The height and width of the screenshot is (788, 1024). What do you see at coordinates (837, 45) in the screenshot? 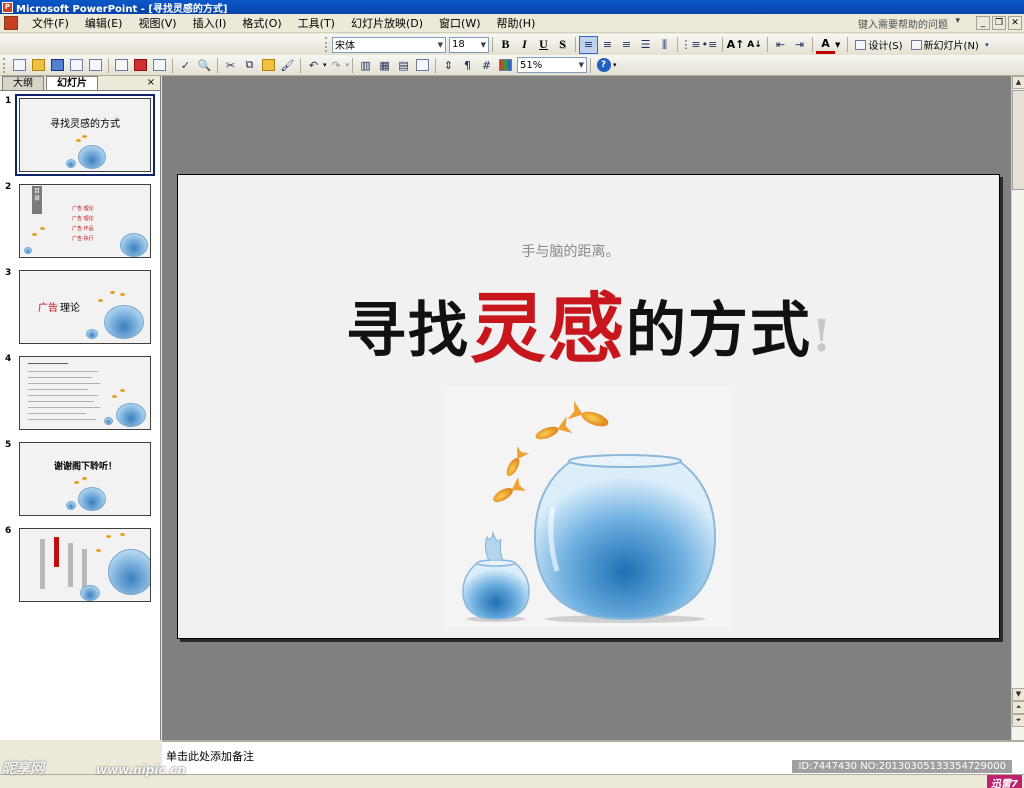
I see `font-color-dropdown-icon: ▼` at bounding box center [837, 45].